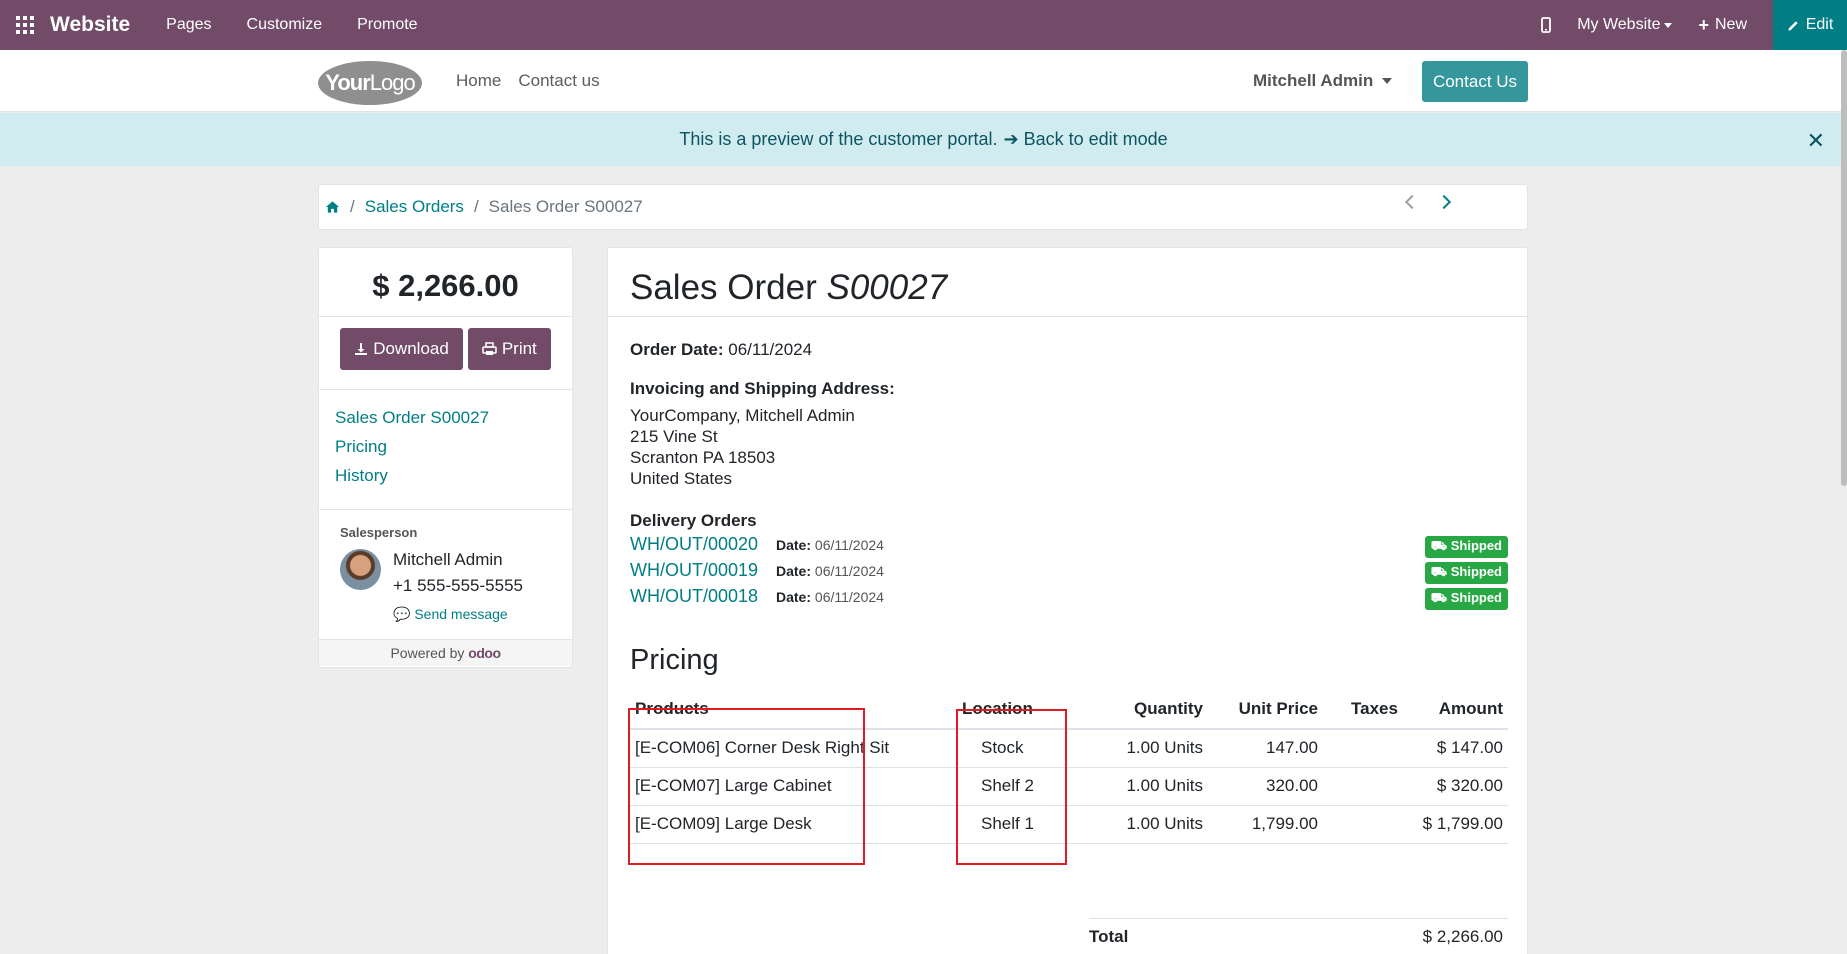  Describe the element at coordinates (1444, 202) in the screenshot. I see `next-chevron-icon` at that location.